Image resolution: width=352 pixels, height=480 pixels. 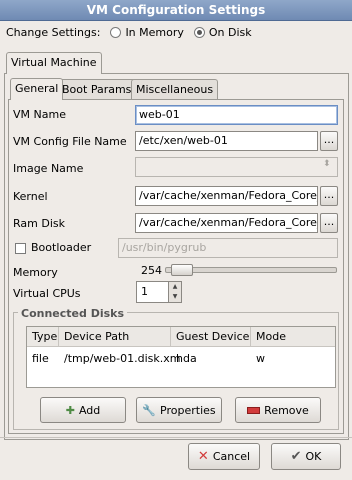 I want to click on properties-label: Properties, so click(x=188, y=410).